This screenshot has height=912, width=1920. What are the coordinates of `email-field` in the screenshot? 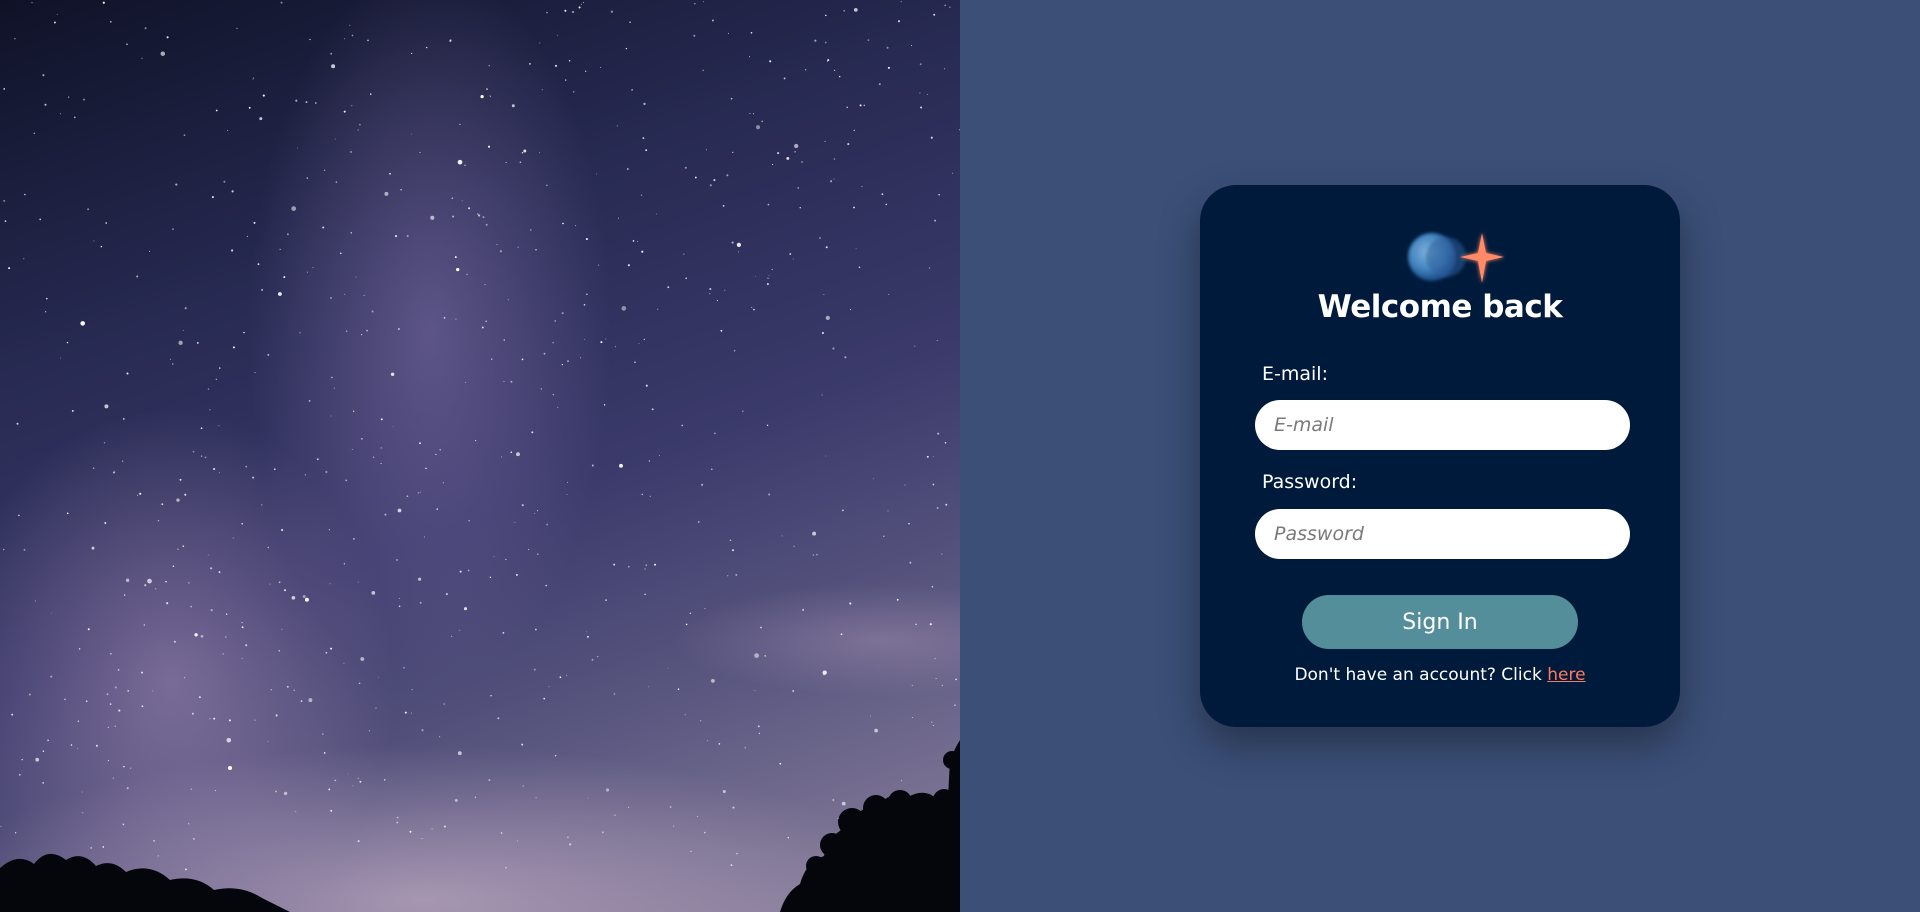 It's located at (1442, 425).